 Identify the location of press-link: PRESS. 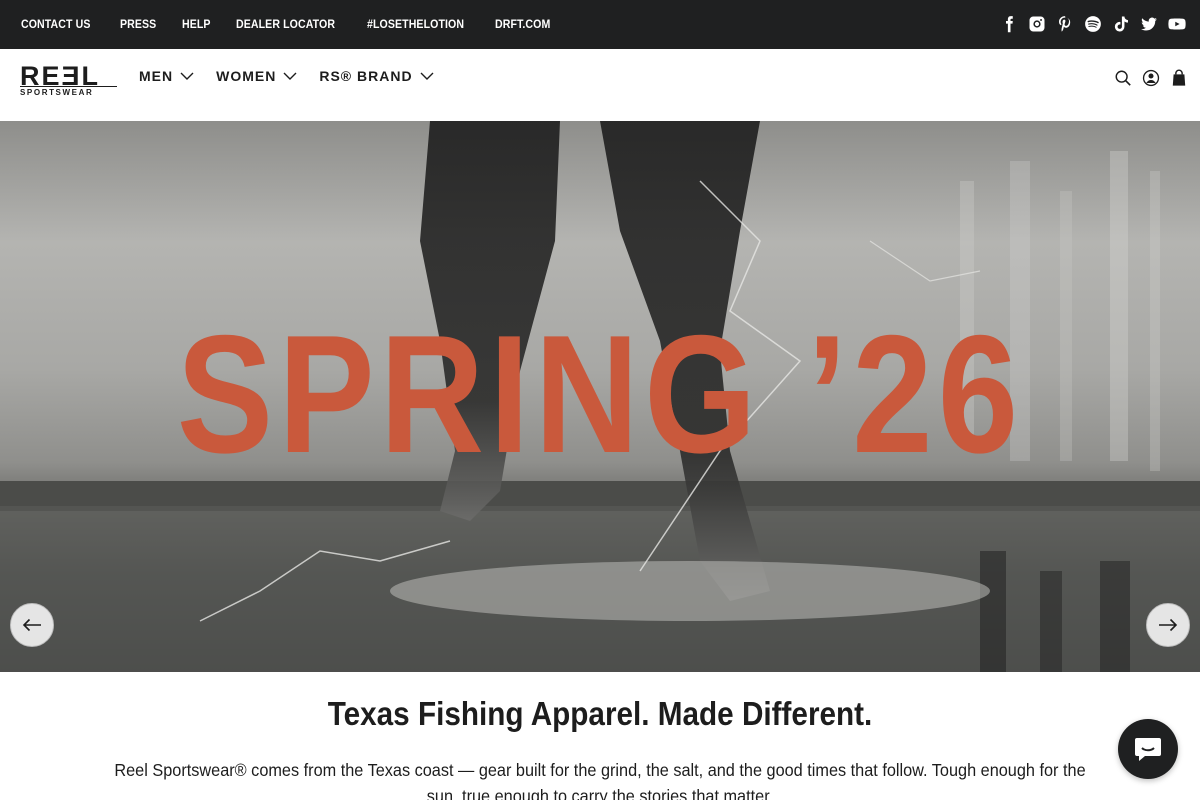
(138, 25).